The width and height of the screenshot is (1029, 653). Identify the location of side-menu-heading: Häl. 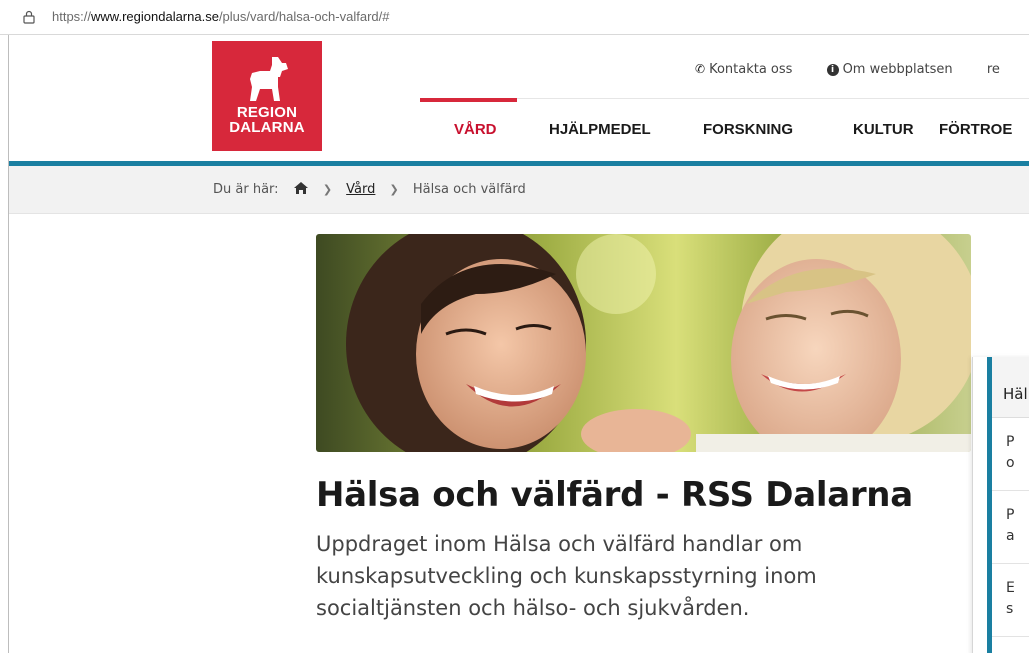
(1010, 387).